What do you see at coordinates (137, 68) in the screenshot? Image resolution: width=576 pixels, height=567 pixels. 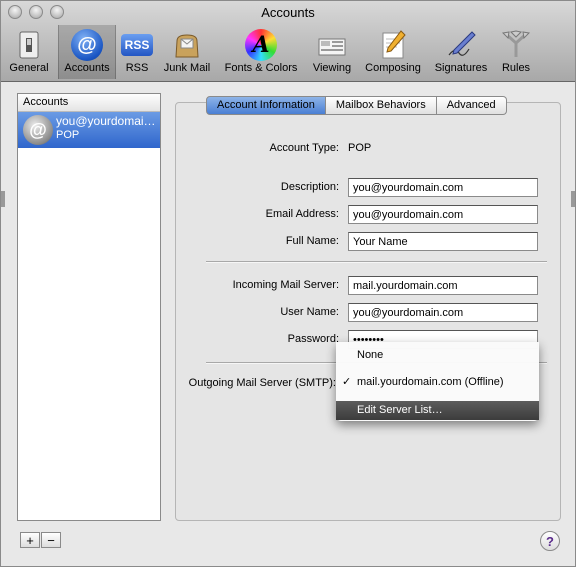 I see `toolbar-label: RSS` at bounding box center [137, 68].